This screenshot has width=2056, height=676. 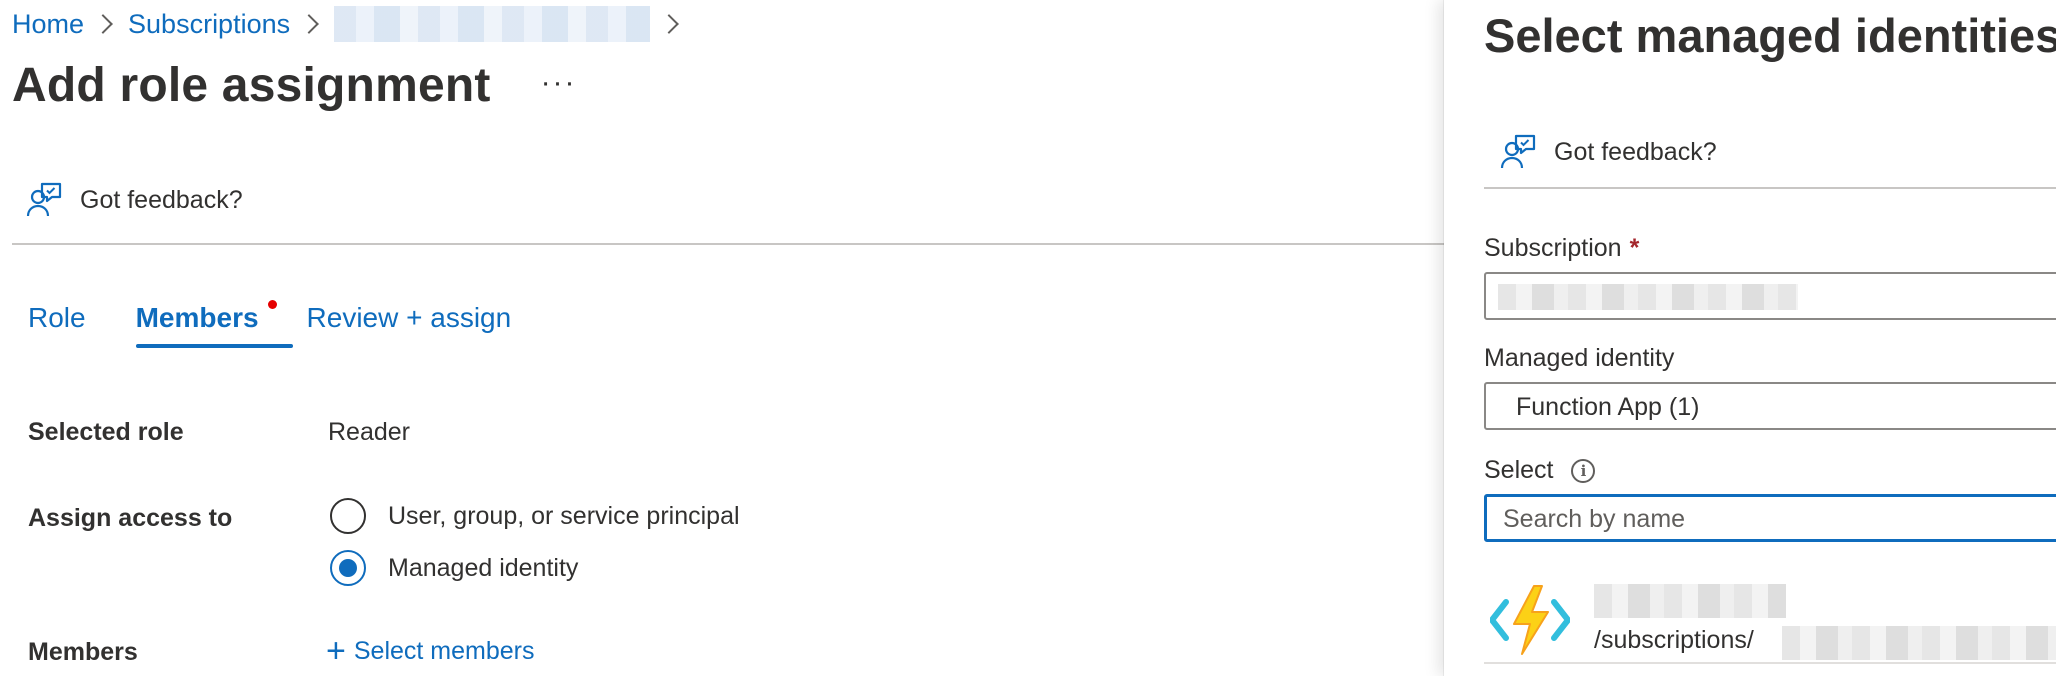 What do you see at coordinates (1519, 470) in the screenshot?
I see `select-label-text: Select` at bounding box center [1519, 470].